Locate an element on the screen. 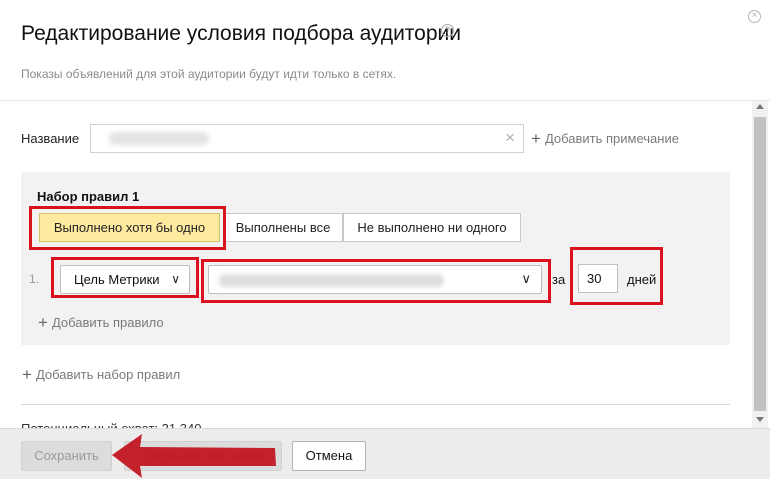 The width and height of the screenshot is (770, 479). close-icon: × is located at coordinates (754, 16).